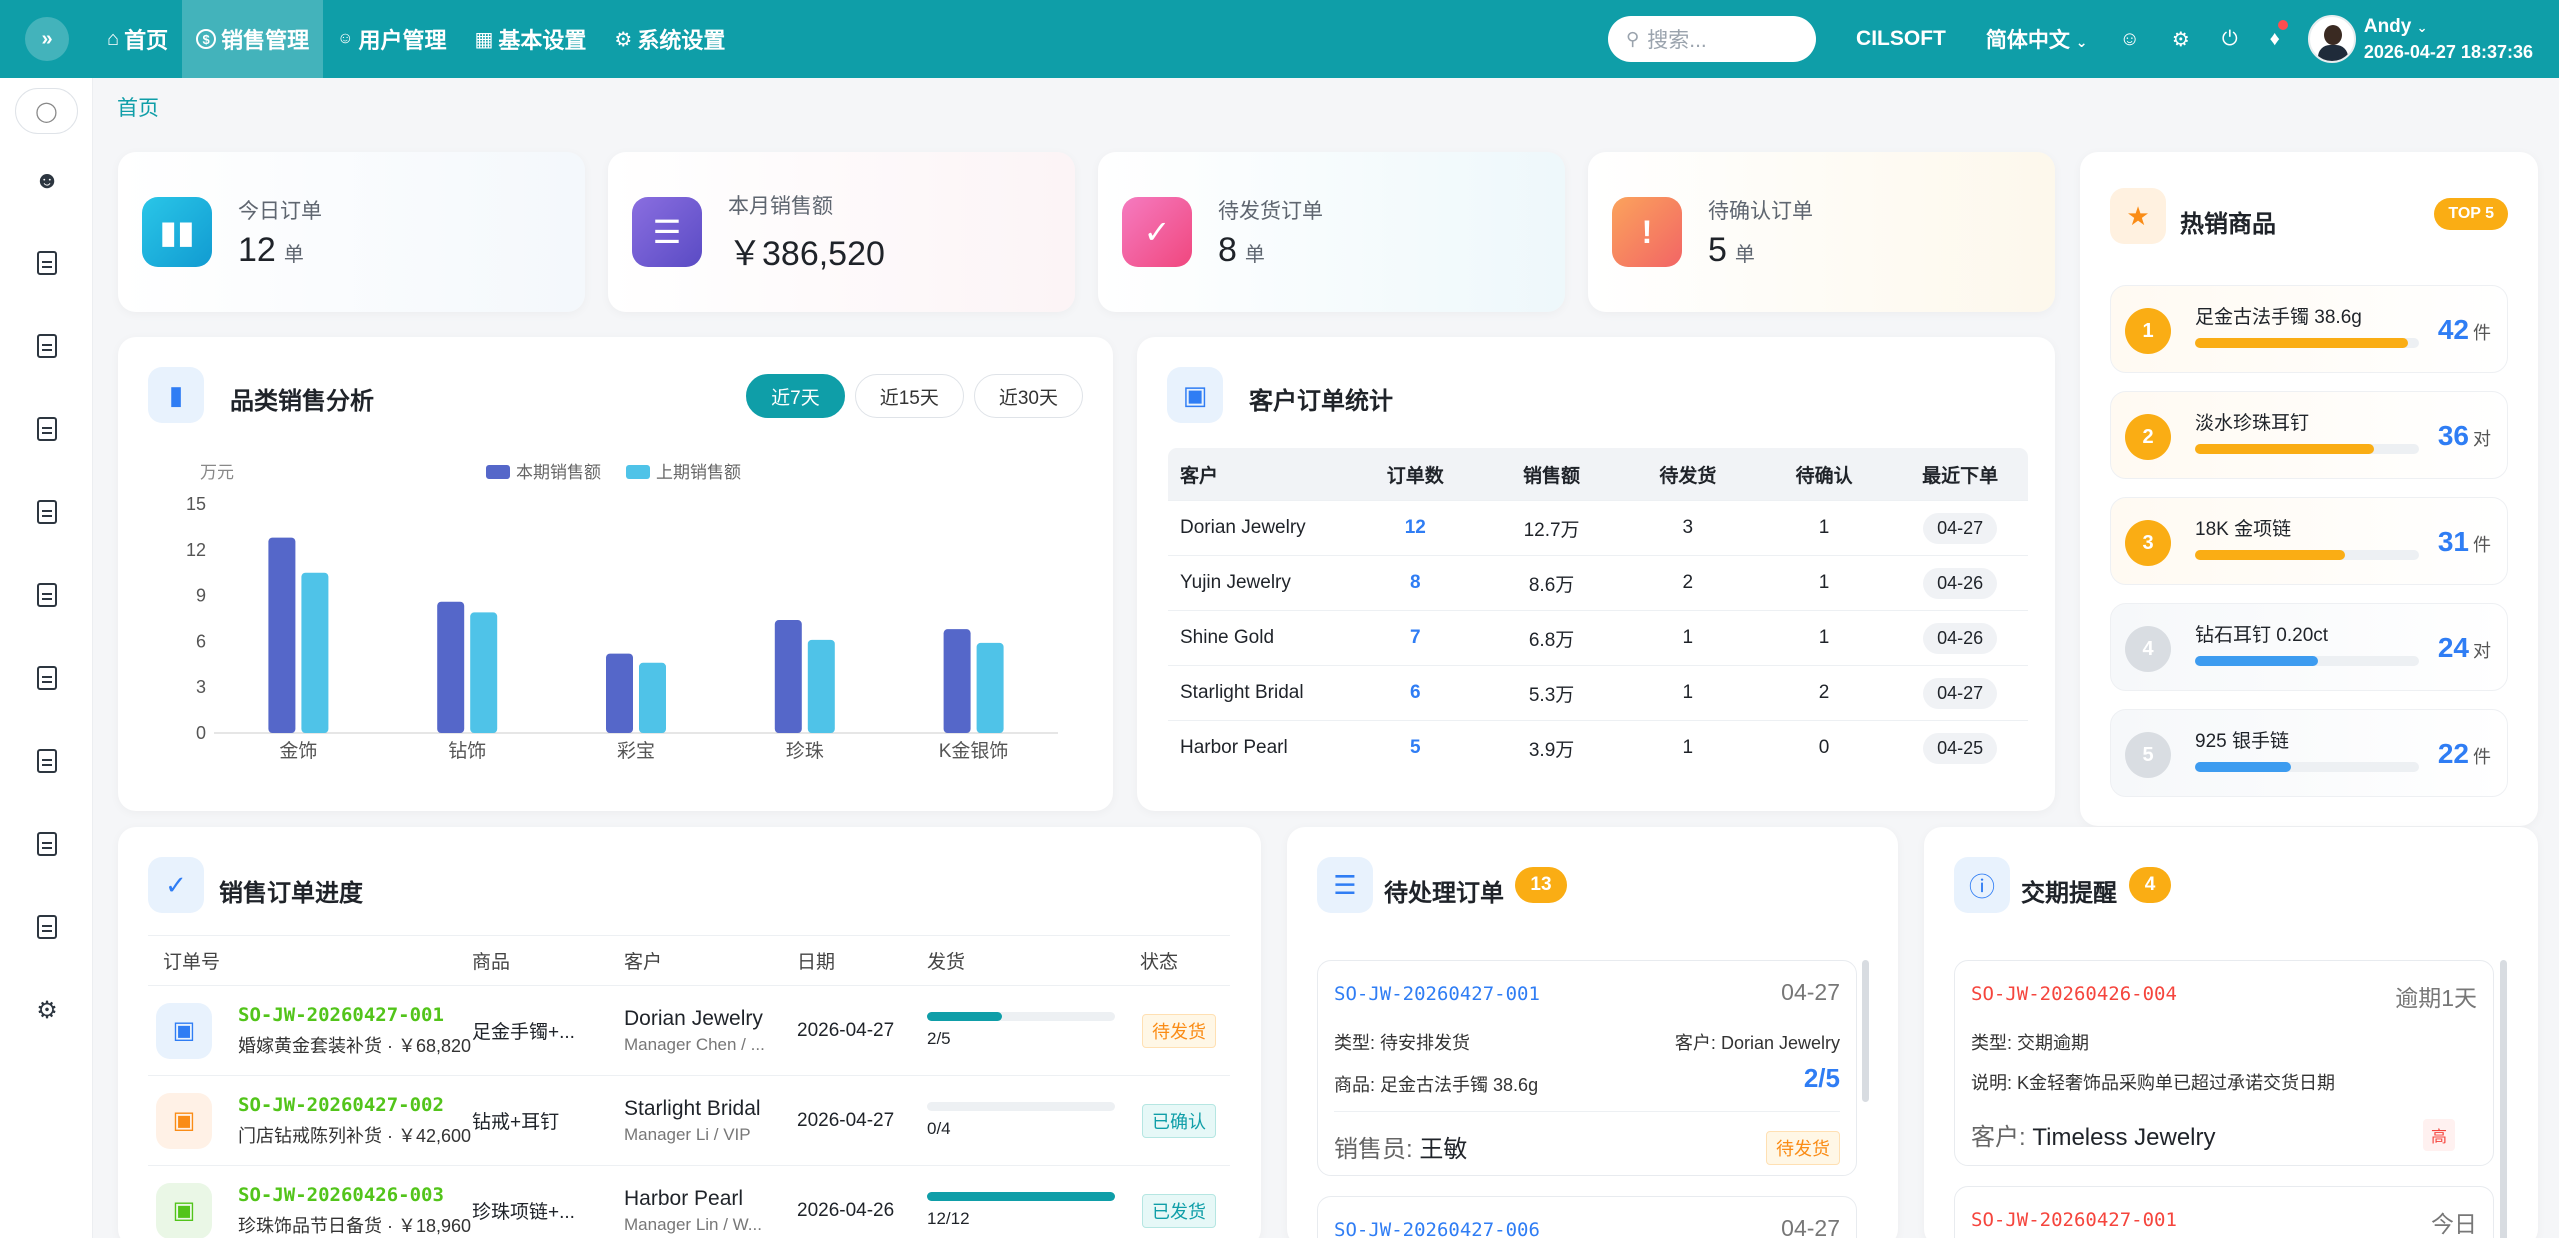  Describe the element at coordinates (2482, 333) in the screenshot. I see `unit: 件` at that location.